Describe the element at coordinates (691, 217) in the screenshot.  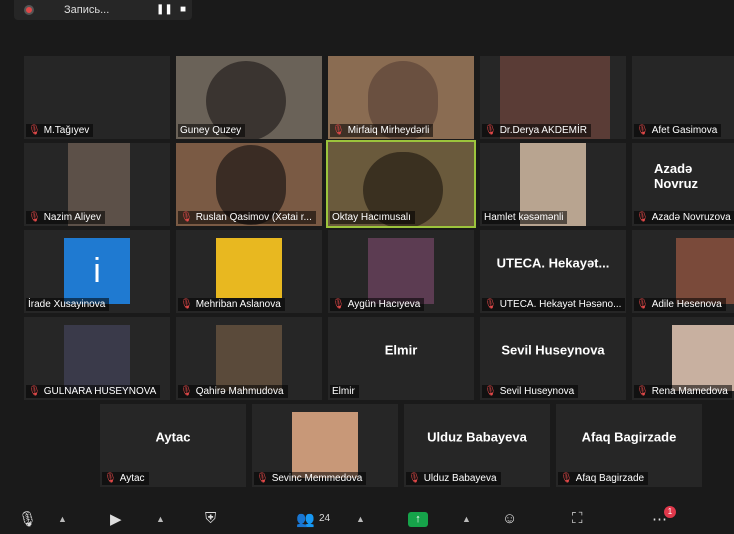
I see `participant-name: Azadə Novruzova` at that location.